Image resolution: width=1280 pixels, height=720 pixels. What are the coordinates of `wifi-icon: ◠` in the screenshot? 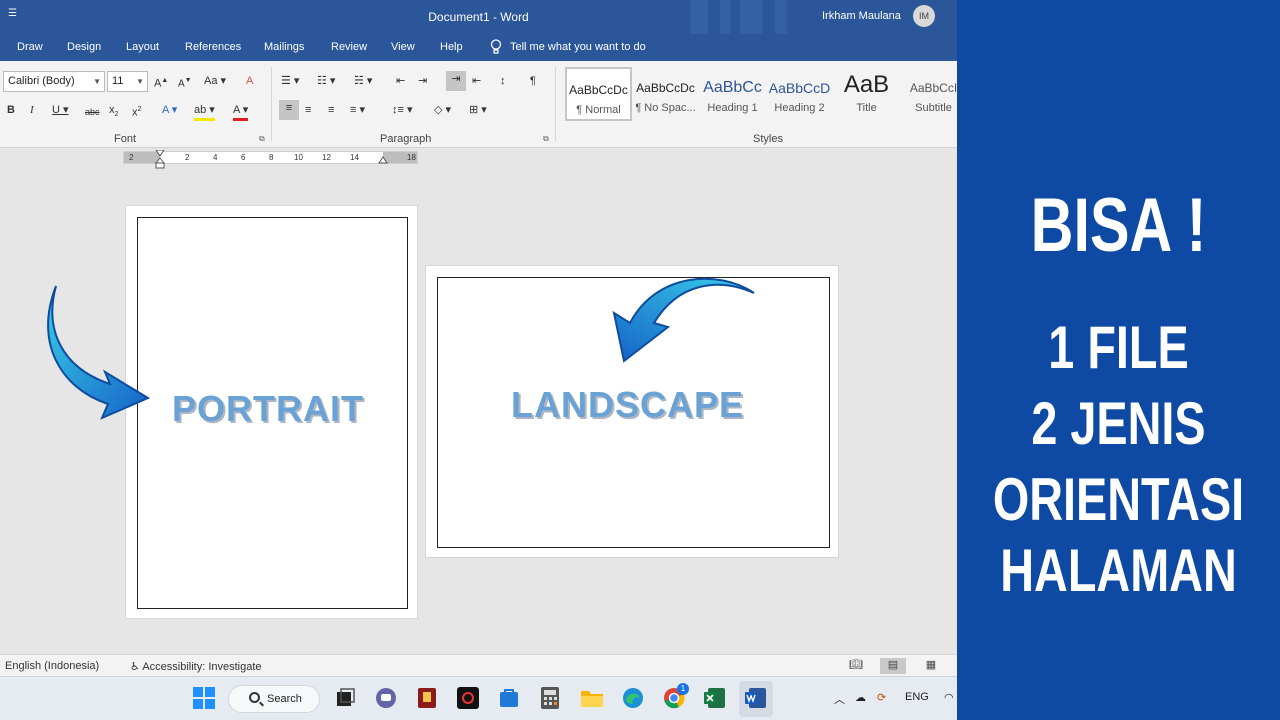 It's located at (949, 697).